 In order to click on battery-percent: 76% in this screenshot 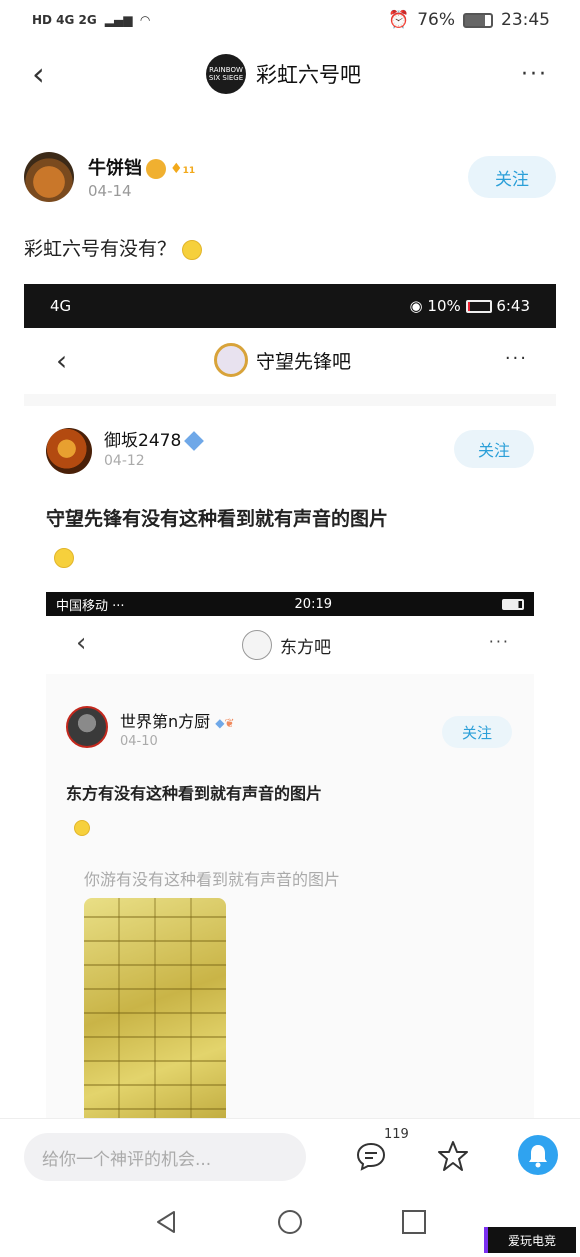, I will do `click(436, 20)`.